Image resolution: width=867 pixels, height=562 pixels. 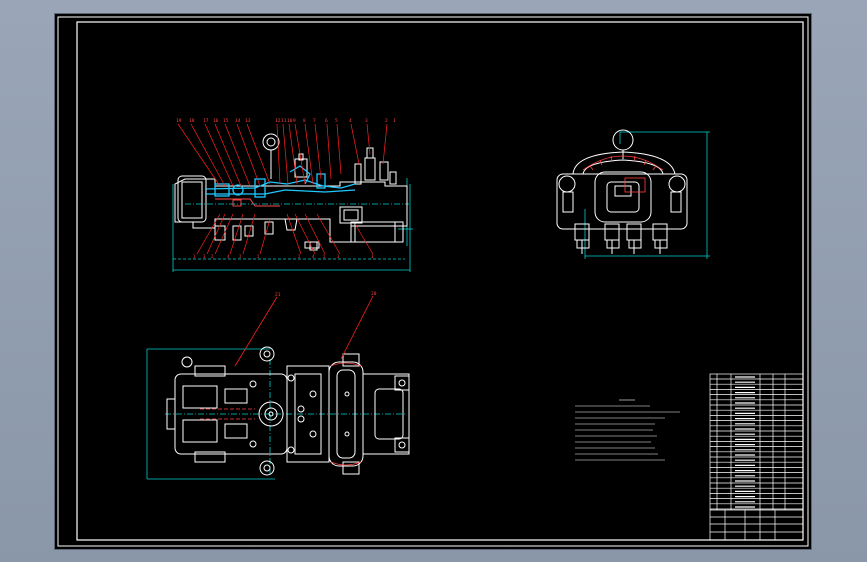 I want to click on top-leader-lines, so click(x=304, y=331).